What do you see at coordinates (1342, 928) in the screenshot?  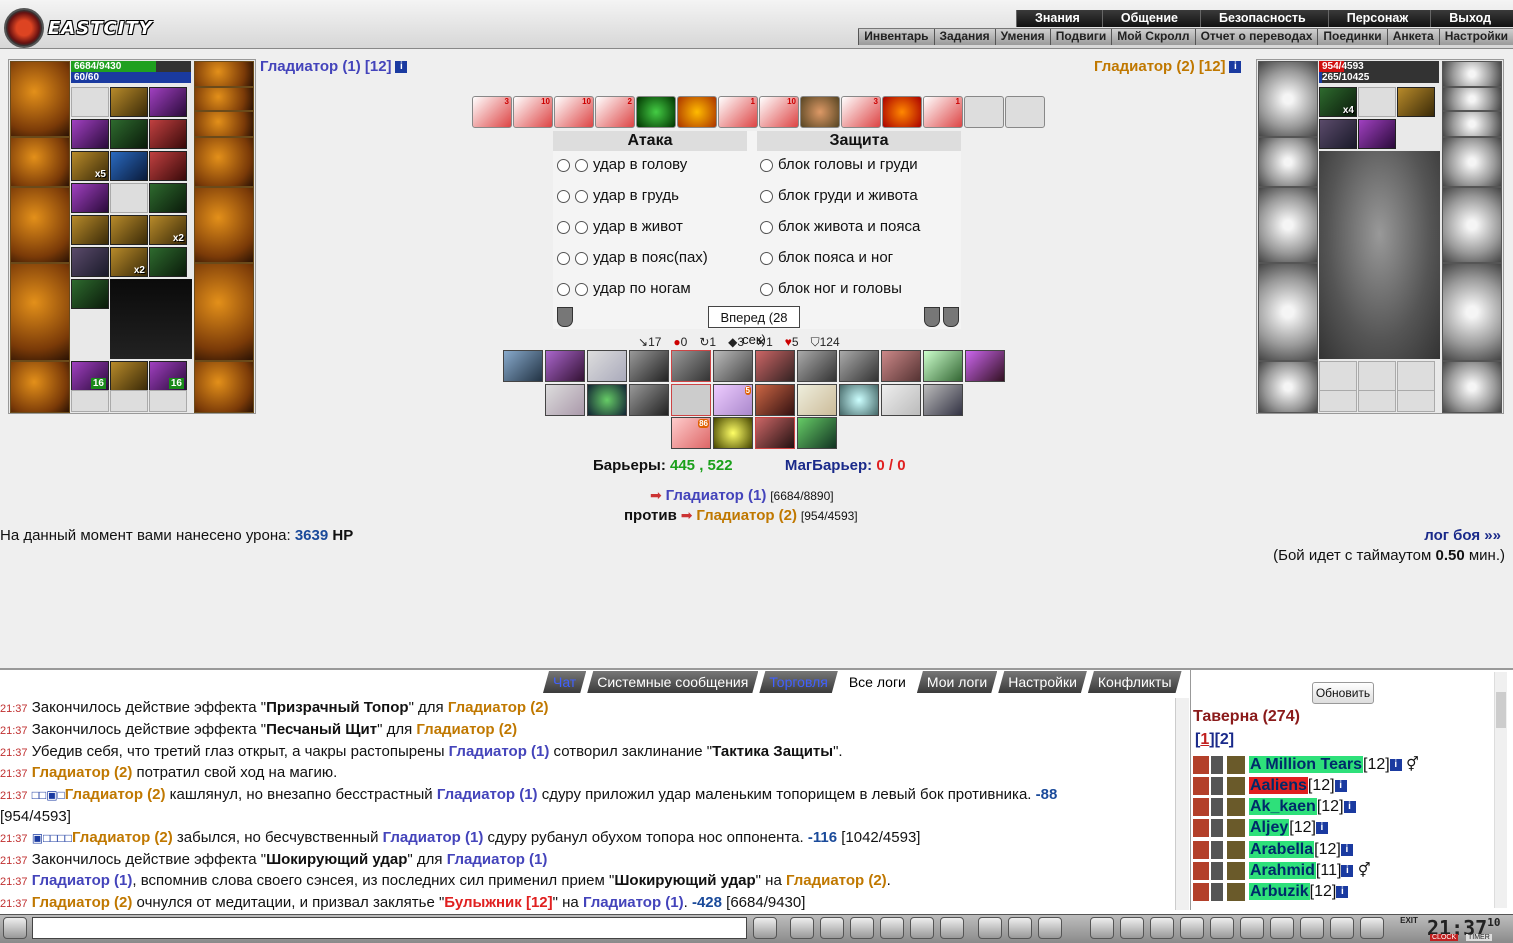 I see `ghost-icon` at bounding box center [1342, 928].